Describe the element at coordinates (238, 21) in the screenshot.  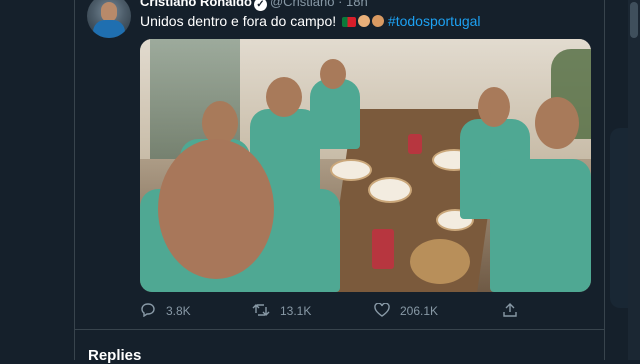
I see `tweet-body: Unidos dentro e fora do campo!` at that location.